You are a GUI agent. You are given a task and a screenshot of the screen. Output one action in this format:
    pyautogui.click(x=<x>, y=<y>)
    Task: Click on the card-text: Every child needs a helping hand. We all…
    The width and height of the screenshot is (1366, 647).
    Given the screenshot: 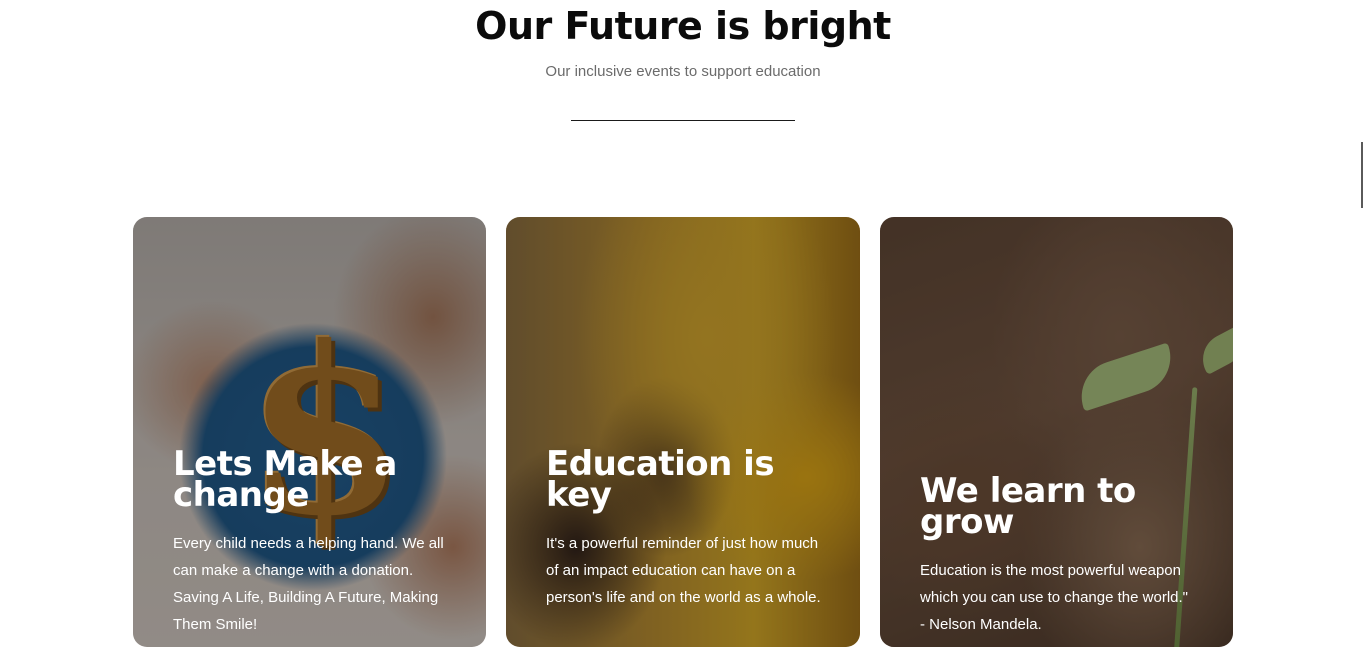 What is the action you would take?
    pyautogui.click(x=308, y=584)
    